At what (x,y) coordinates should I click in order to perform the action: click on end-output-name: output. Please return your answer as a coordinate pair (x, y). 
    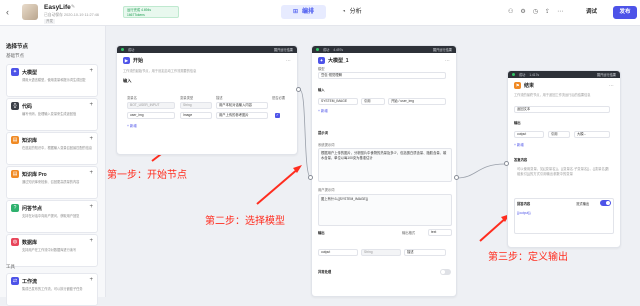
    Looking at the image, I should click on (529, 134).